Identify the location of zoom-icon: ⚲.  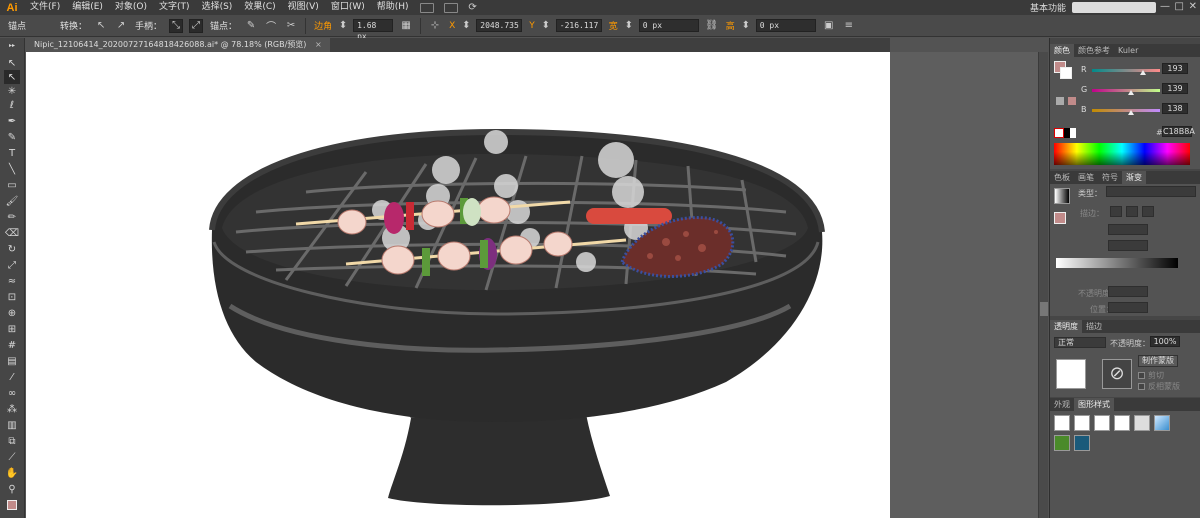
(12, 489).